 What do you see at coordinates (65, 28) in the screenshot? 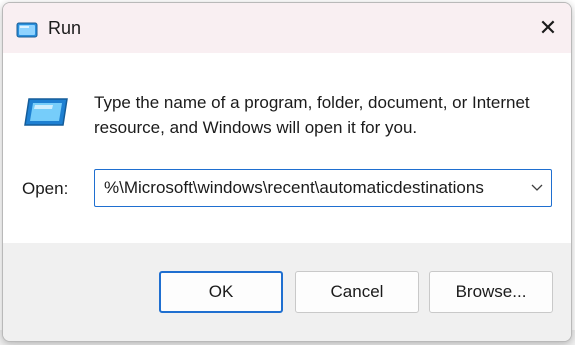
I see `window-title: Run` at bounding box center [65, 28].